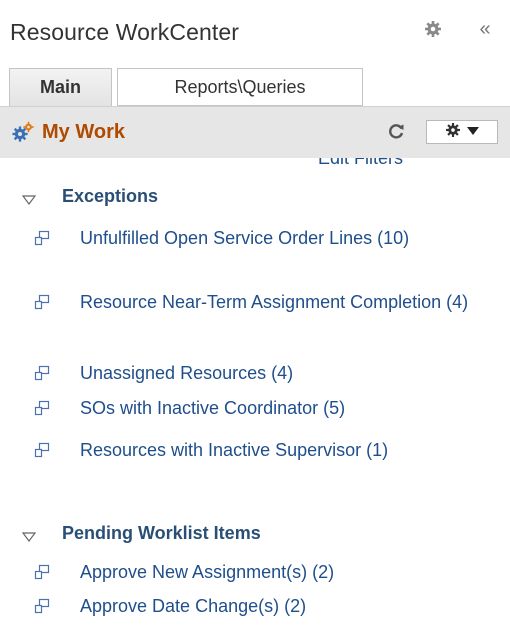  I want to click on workcenter-tabs: Main Reports\Queries, so click(259, 87).